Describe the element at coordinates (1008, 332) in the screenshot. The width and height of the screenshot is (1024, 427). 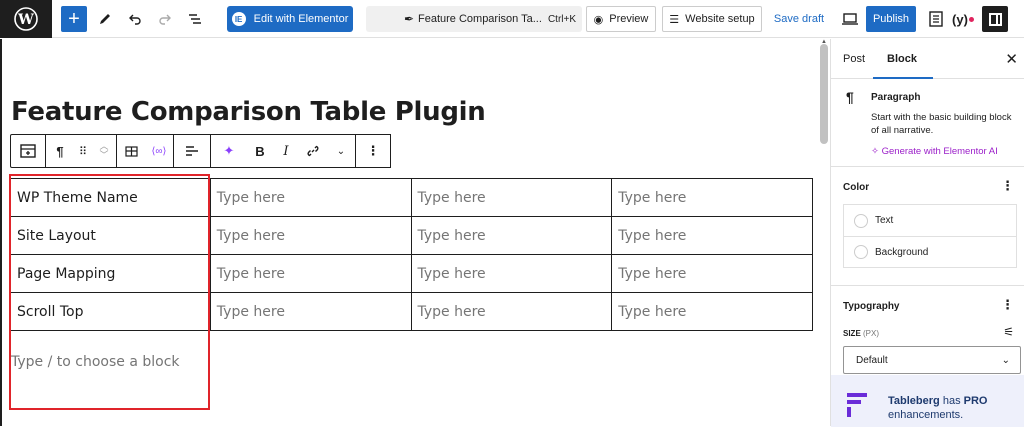
I see `size-settings-icon: ⚟` at that location.